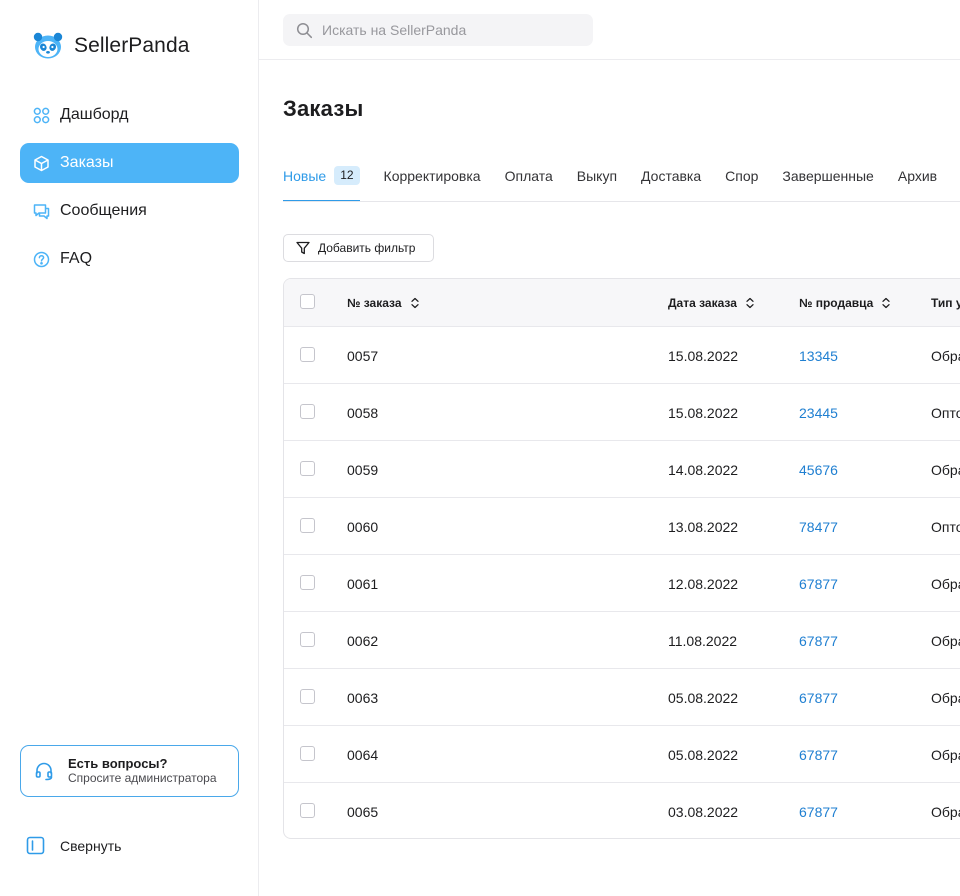 This screenshot has height=896, width=960. I want to click on column-header-order: № заказа, so click(383, 303).